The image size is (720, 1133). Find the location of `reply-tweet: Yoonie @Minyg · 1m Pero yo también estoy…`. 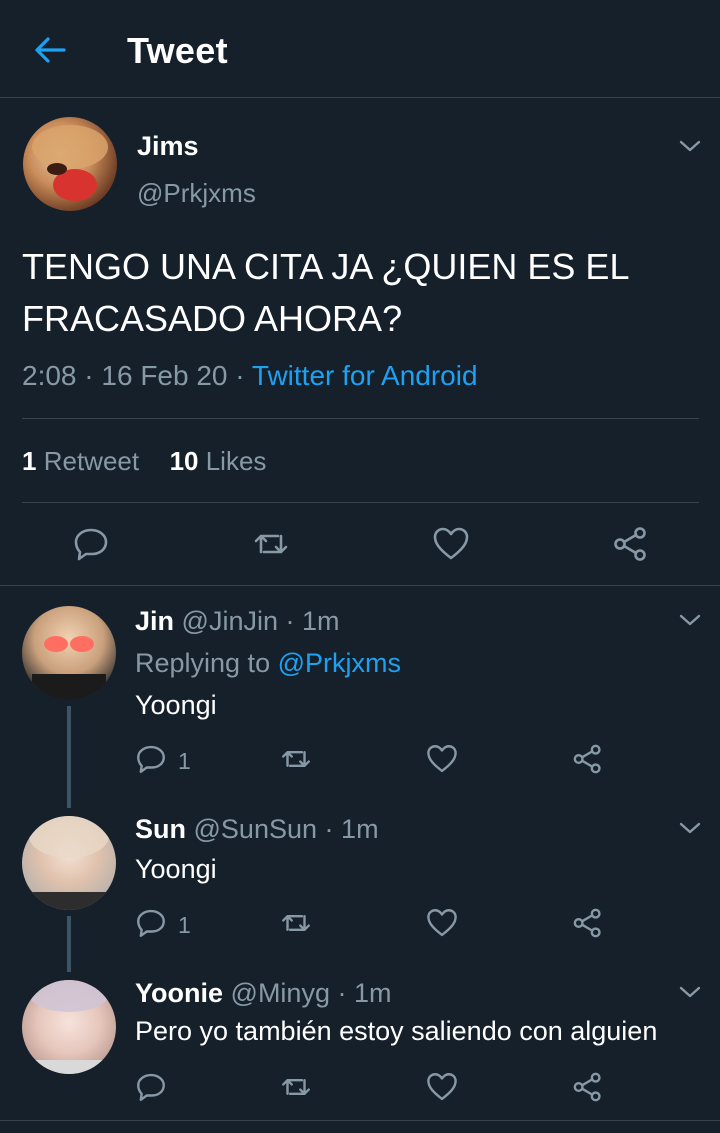

reply-tweet: Yoonie @Minyg · 1m Pero yo también estoy… is located at coordinates (360, 1046).